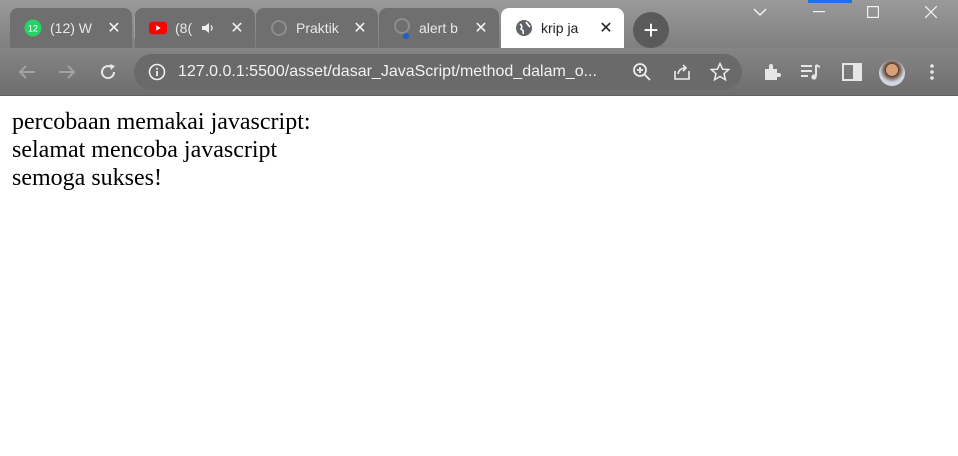 The height and width of the screenshot is (456, 958). What do you see at coordinates (161, 122) in the screenshot?
I see `content-line: percobaan memakai javascript:` at bounding box center [161, 122].